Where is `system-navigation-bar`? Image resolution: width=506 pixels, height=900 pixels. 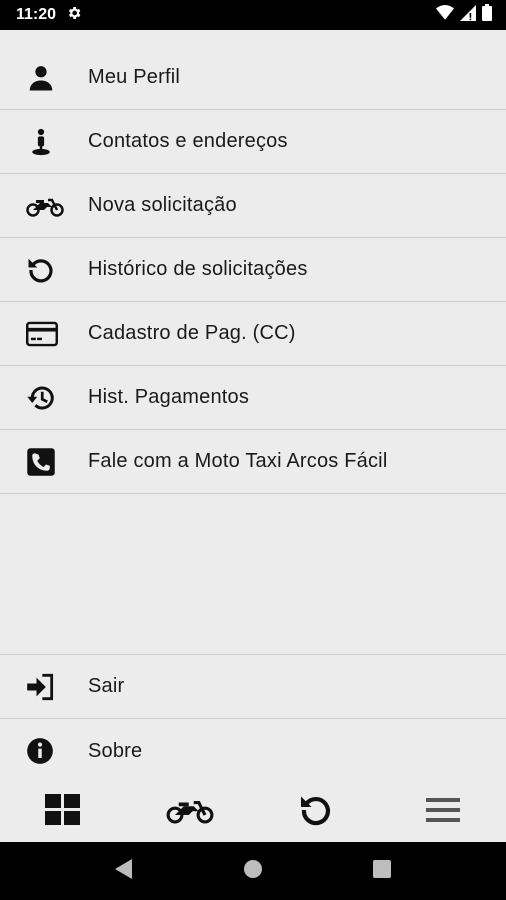
system-navigation-bar is located at coordinates (253, 871).